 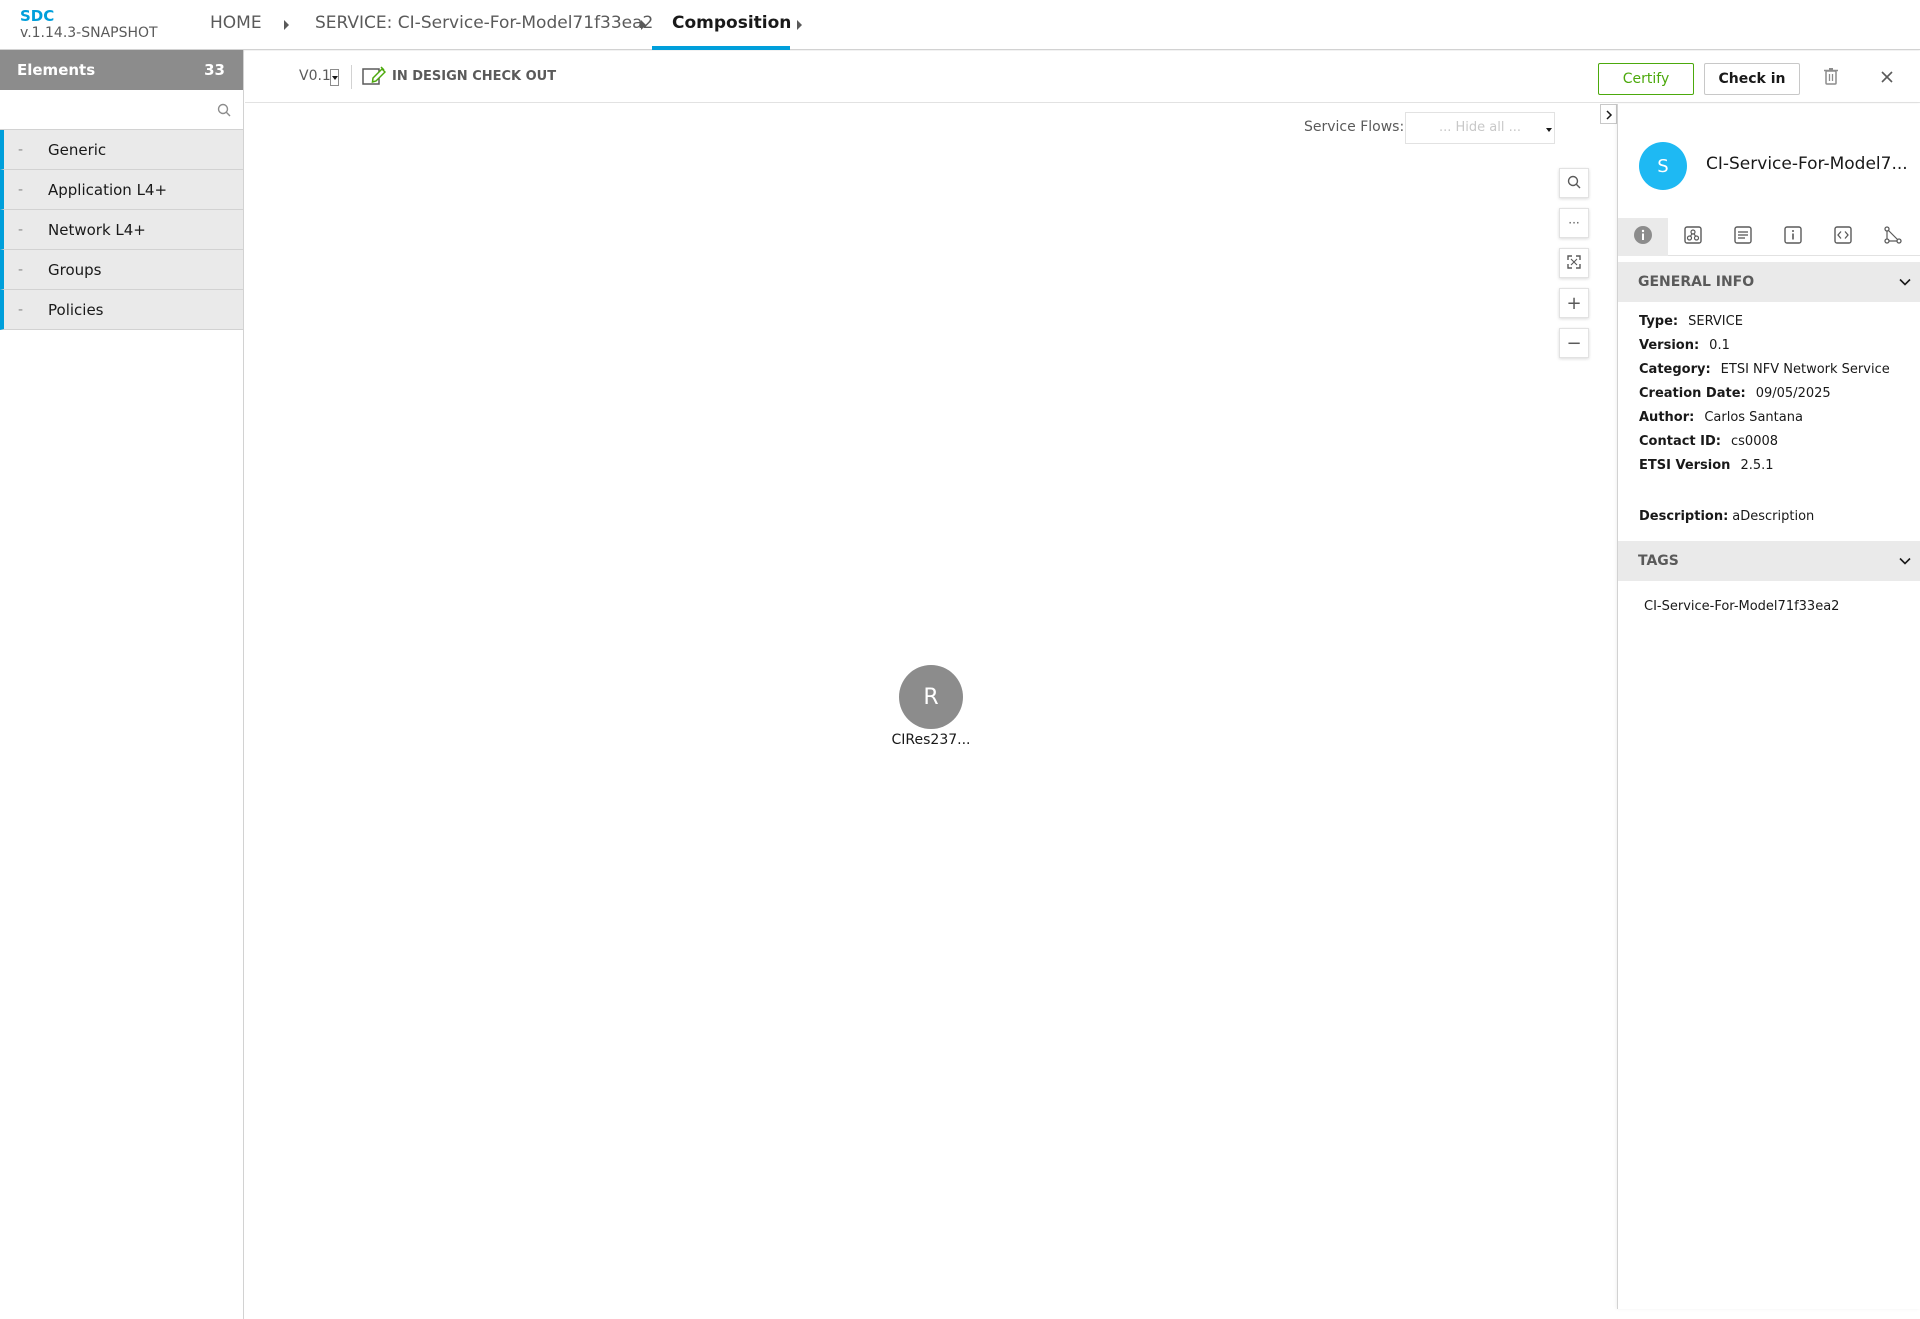 I want to click on info-row-category: Category: ETSI NFV Network Service, so click(x=1764, y=369).